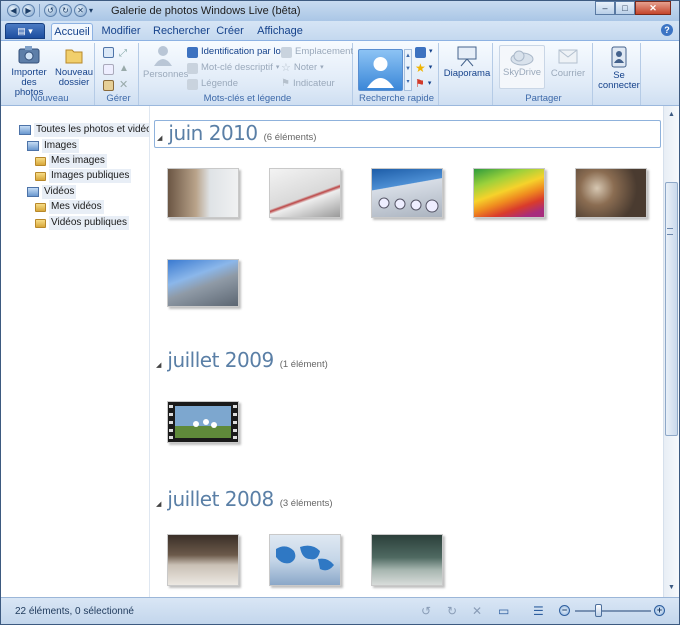  I want to click on close-button: ✕, so click(653, 8).